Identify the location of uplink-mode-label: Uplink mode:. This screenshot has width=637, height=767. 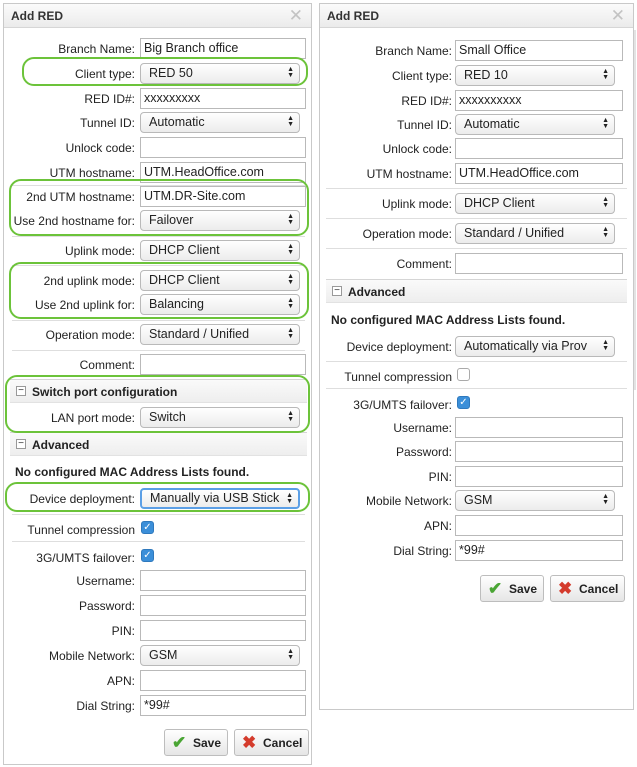
(416, 204).